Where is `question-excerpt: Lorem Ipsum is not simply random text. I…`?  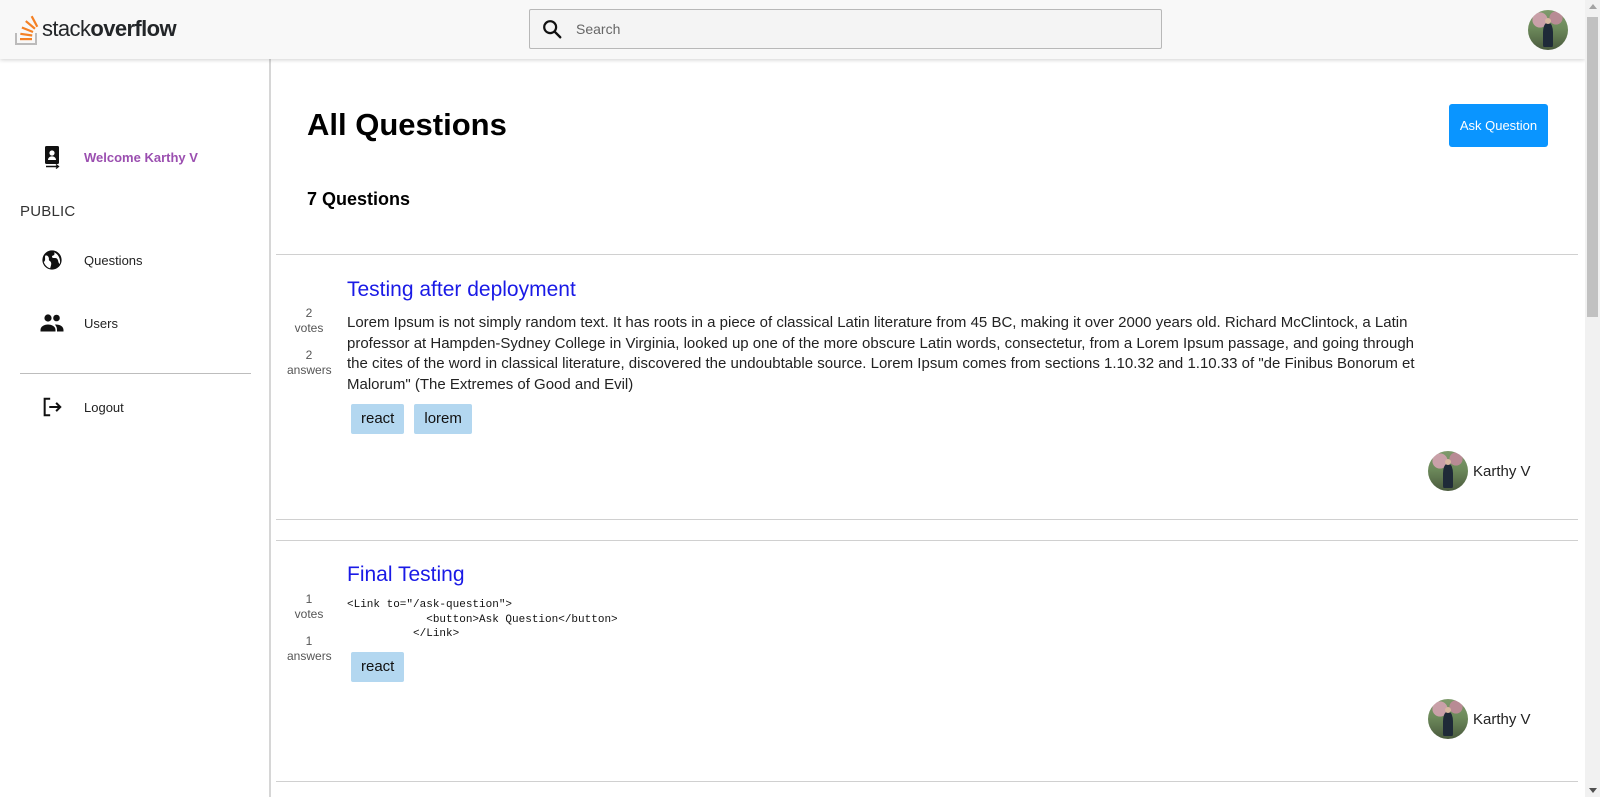
question-excerpt: Lorem Ipsum is not simply random text. I… is located at coordinates (881, 353).